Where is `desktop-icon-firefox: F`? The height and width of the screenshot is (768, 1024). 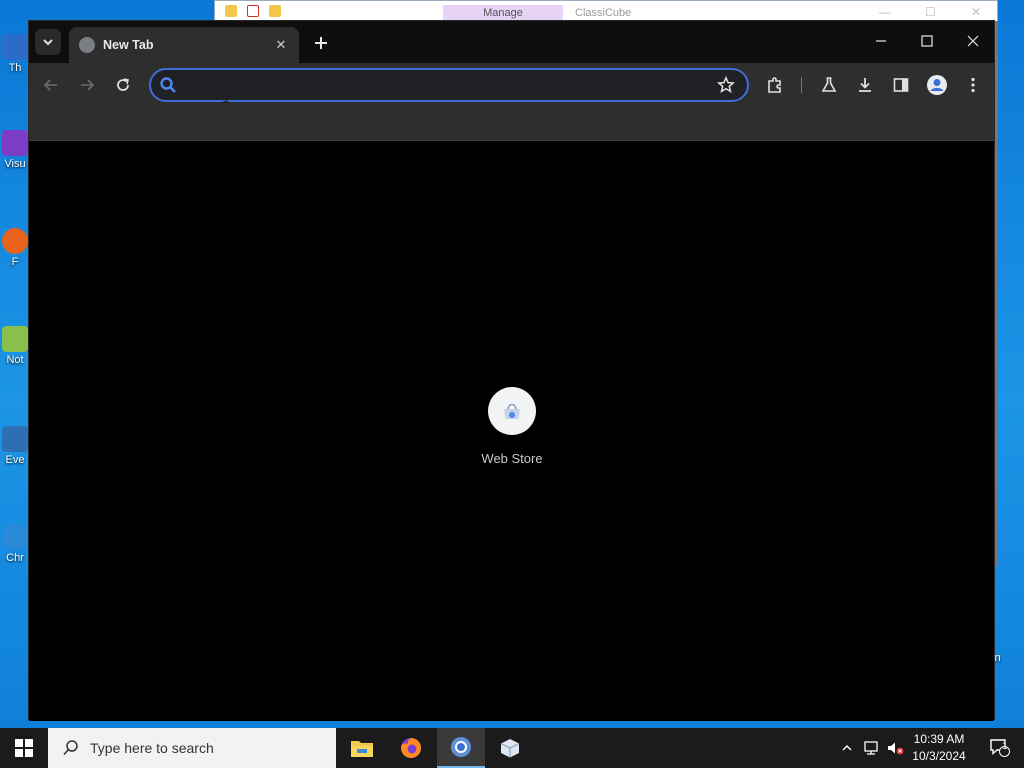 desktop-icon-firefox: F is located at coordinates (15, 248).